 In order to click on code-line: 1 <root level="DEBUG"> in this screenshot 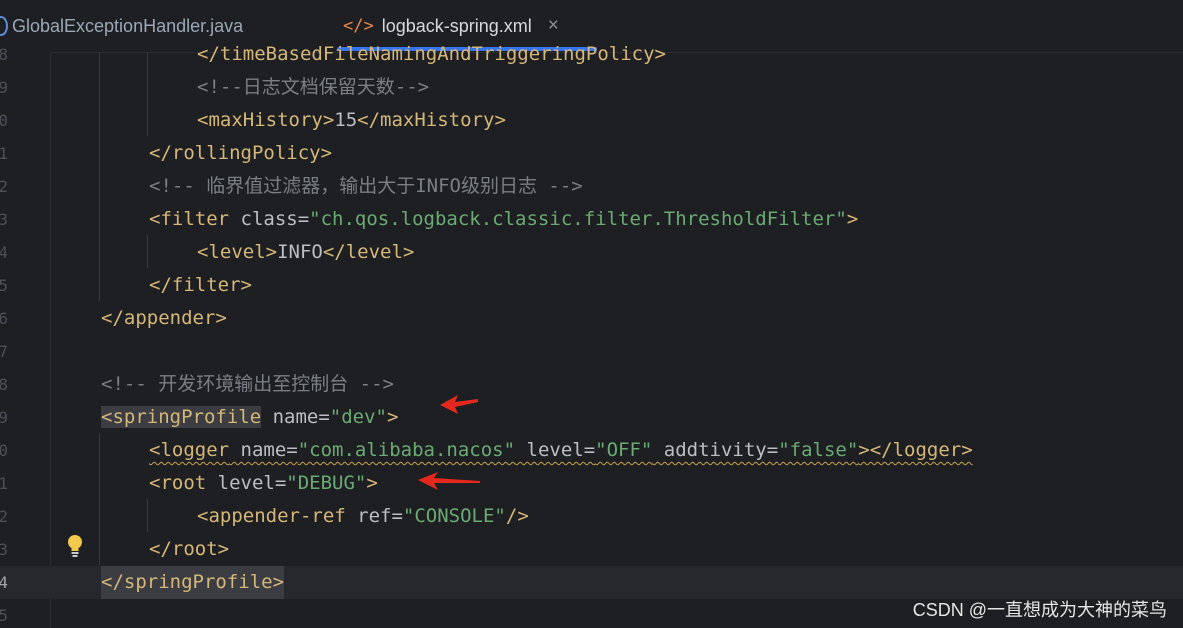, I will do `click(591, 483)`.